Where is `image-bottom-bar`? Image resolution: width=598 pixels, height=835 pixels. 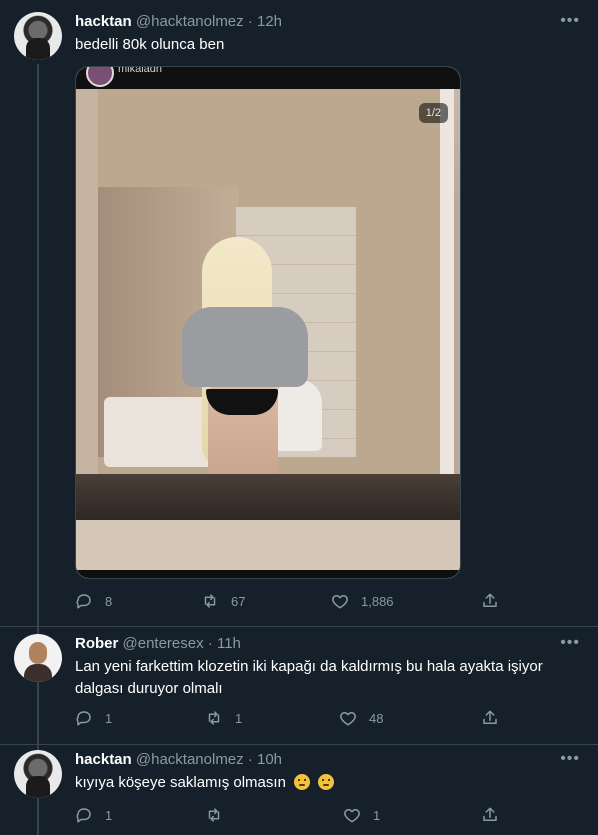 image-bottom-bar is located at coordinates (268, 574).